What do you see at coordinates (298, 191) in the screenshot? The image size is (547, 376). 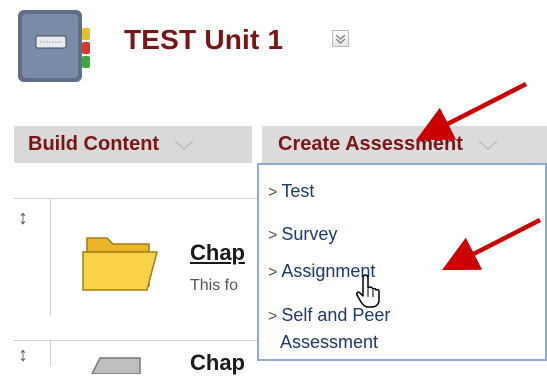 I see `menu-item-label: Test` at bounding box center [298, 191].